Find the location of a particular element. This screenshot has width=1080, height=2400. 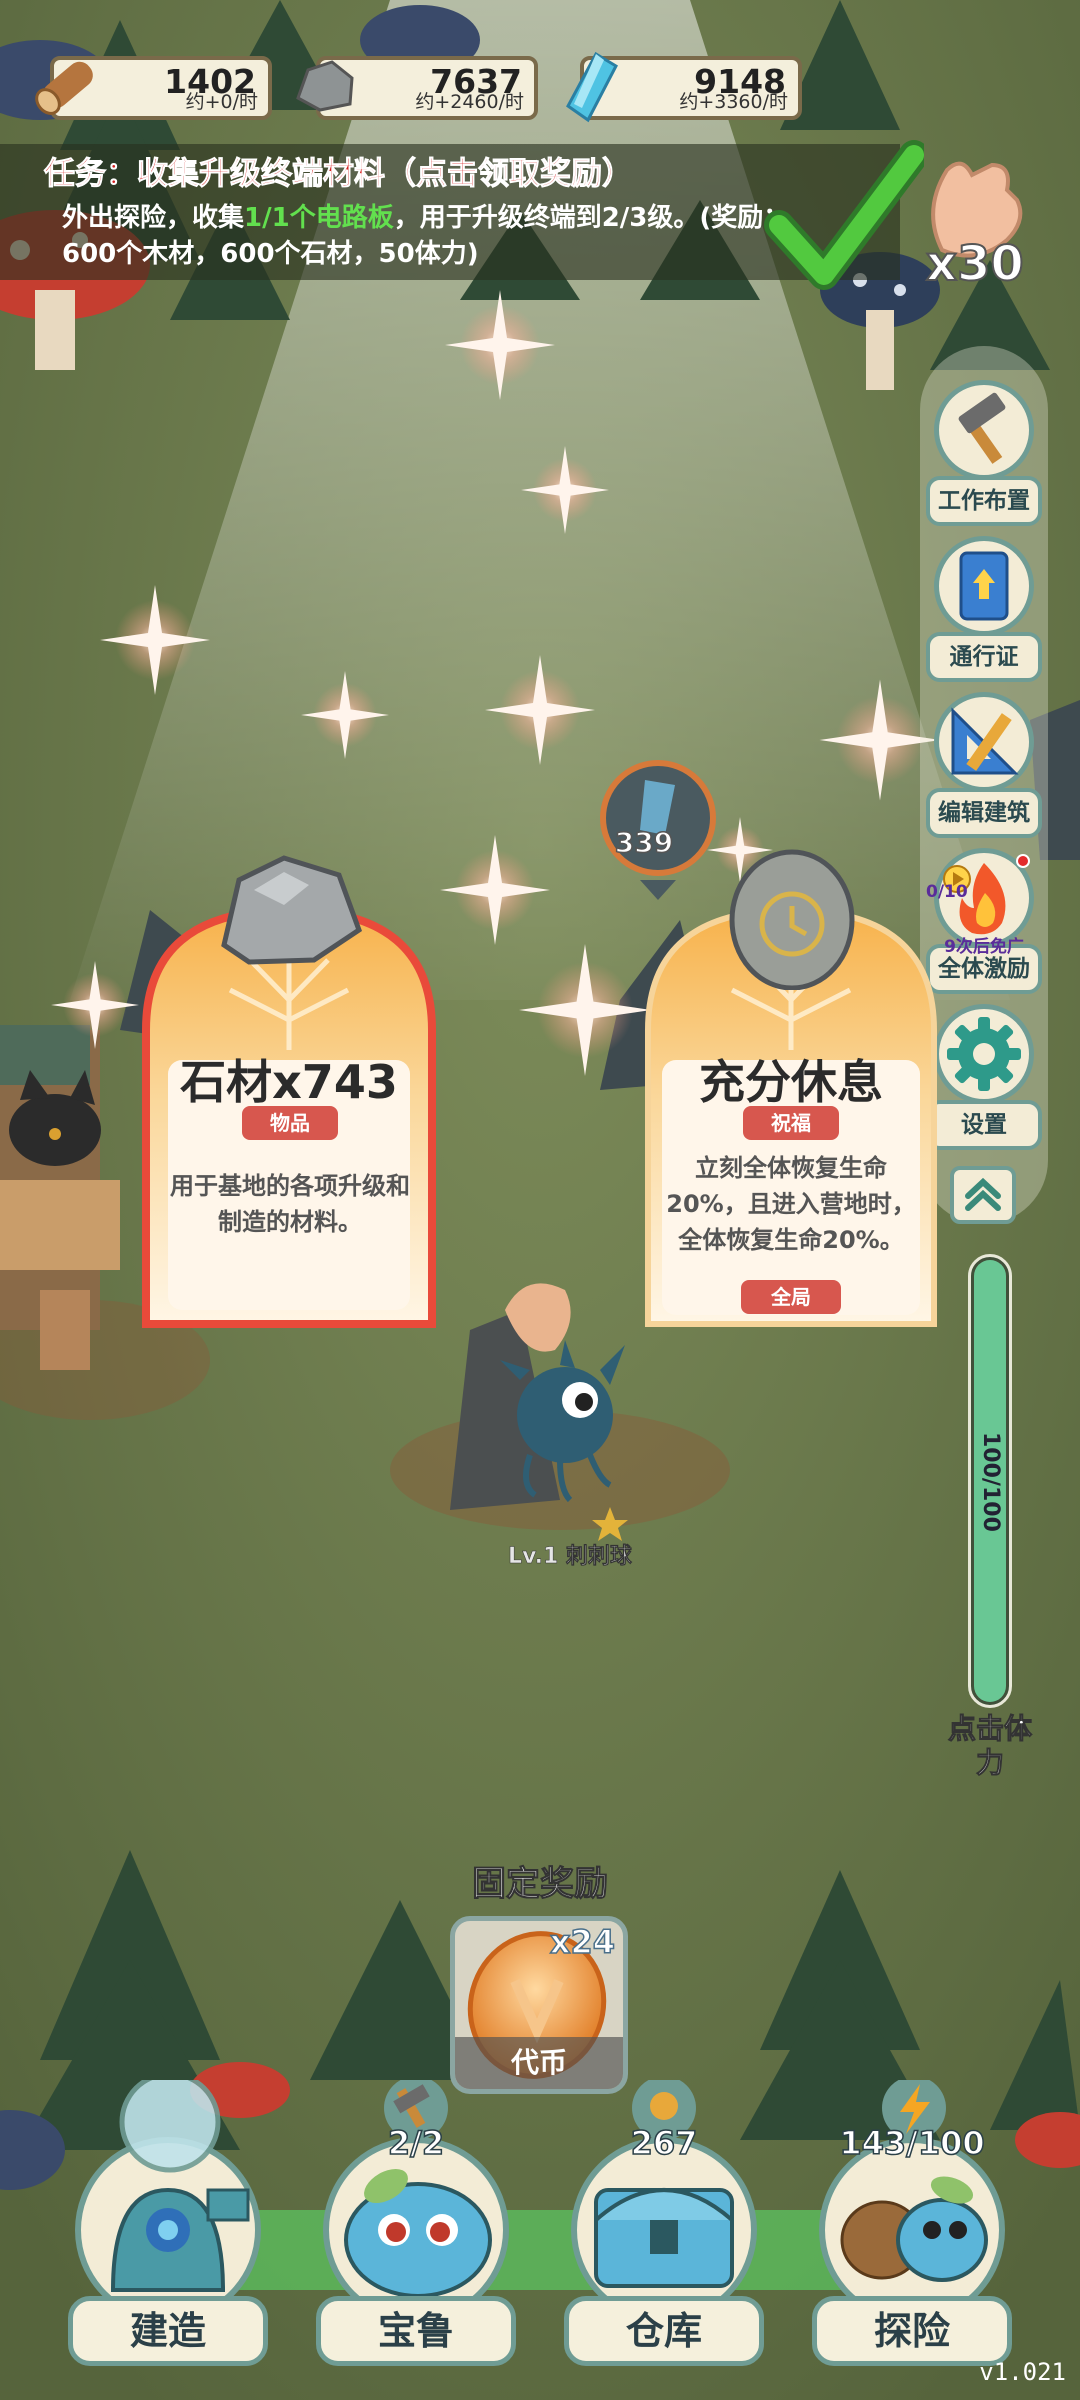

chevron-up-icon is located at coordinates (983, 1194).